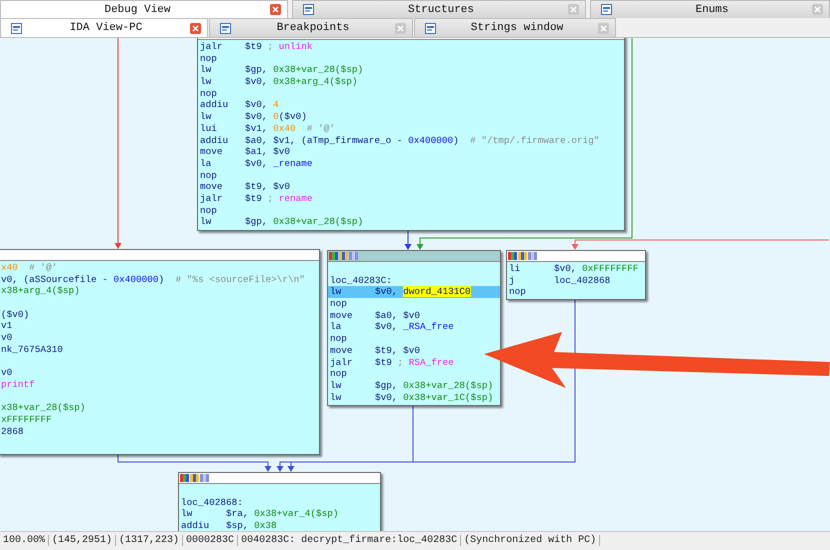  I want to click on tab: Debug View, so click(144, 9).